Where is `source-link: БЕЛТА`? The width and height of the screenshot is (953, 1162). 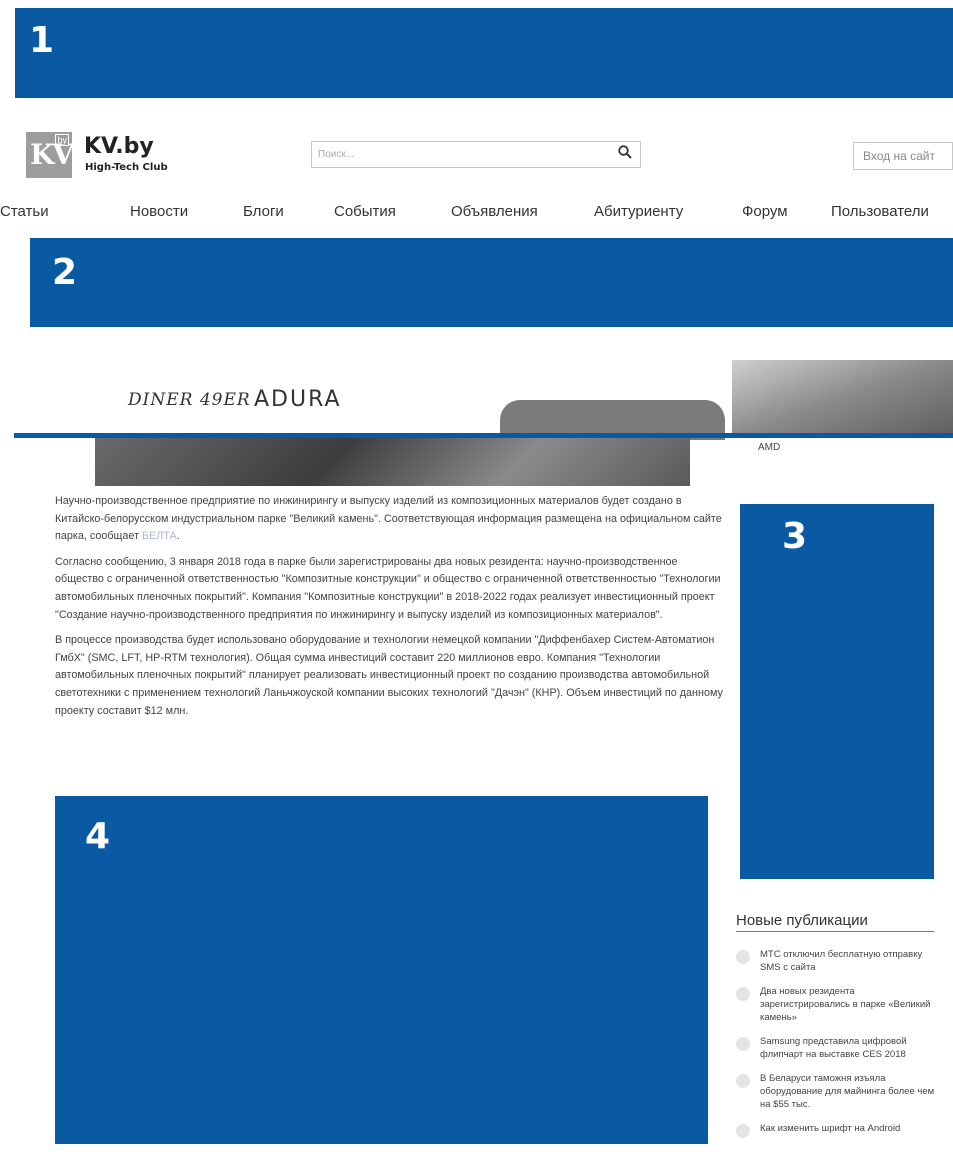 source-link: БЕЛТА is located at coordinates (159, 536).